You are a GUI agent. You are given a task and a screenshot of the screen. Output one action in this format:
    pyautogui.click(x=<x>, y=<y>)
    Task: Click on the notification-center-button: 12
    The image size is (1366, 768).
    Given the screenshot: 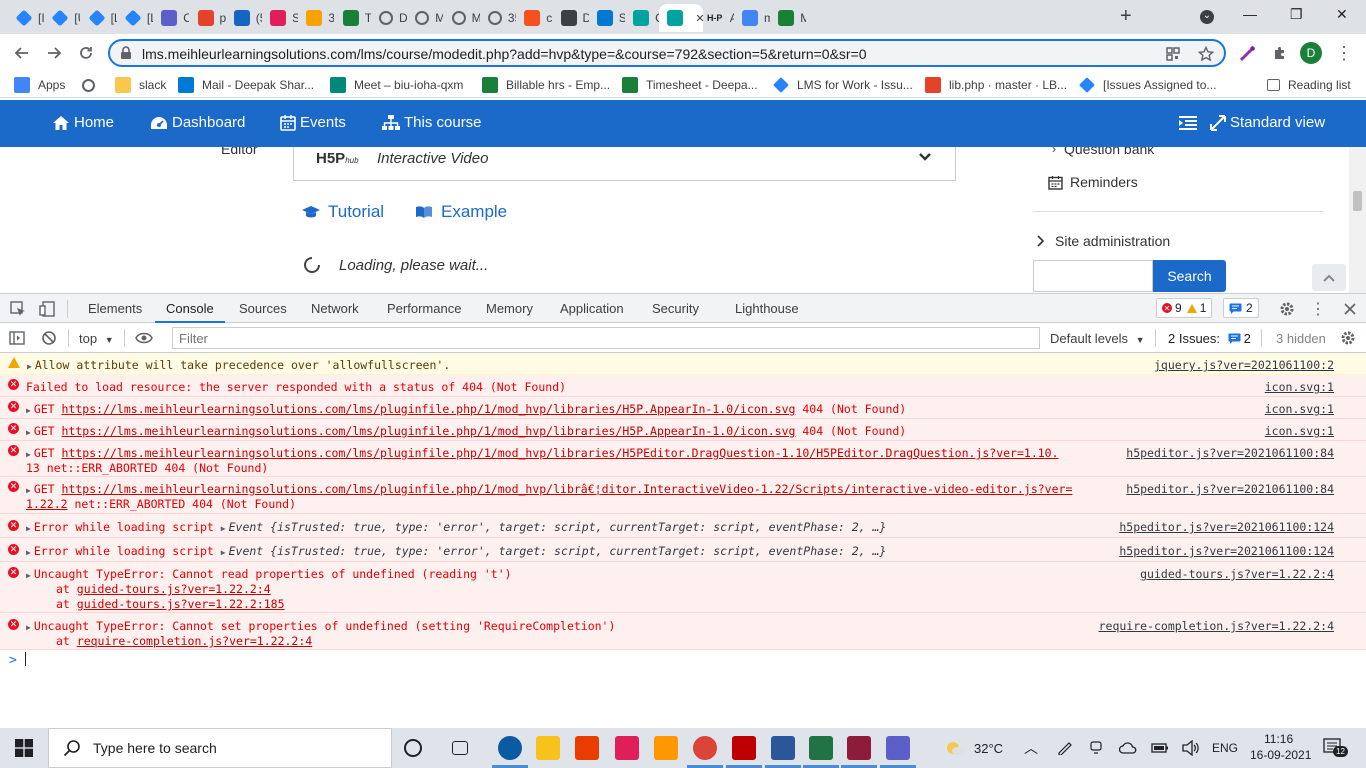 What is the action you would take?
    pyautogui.click(x=1335, y=748)
    